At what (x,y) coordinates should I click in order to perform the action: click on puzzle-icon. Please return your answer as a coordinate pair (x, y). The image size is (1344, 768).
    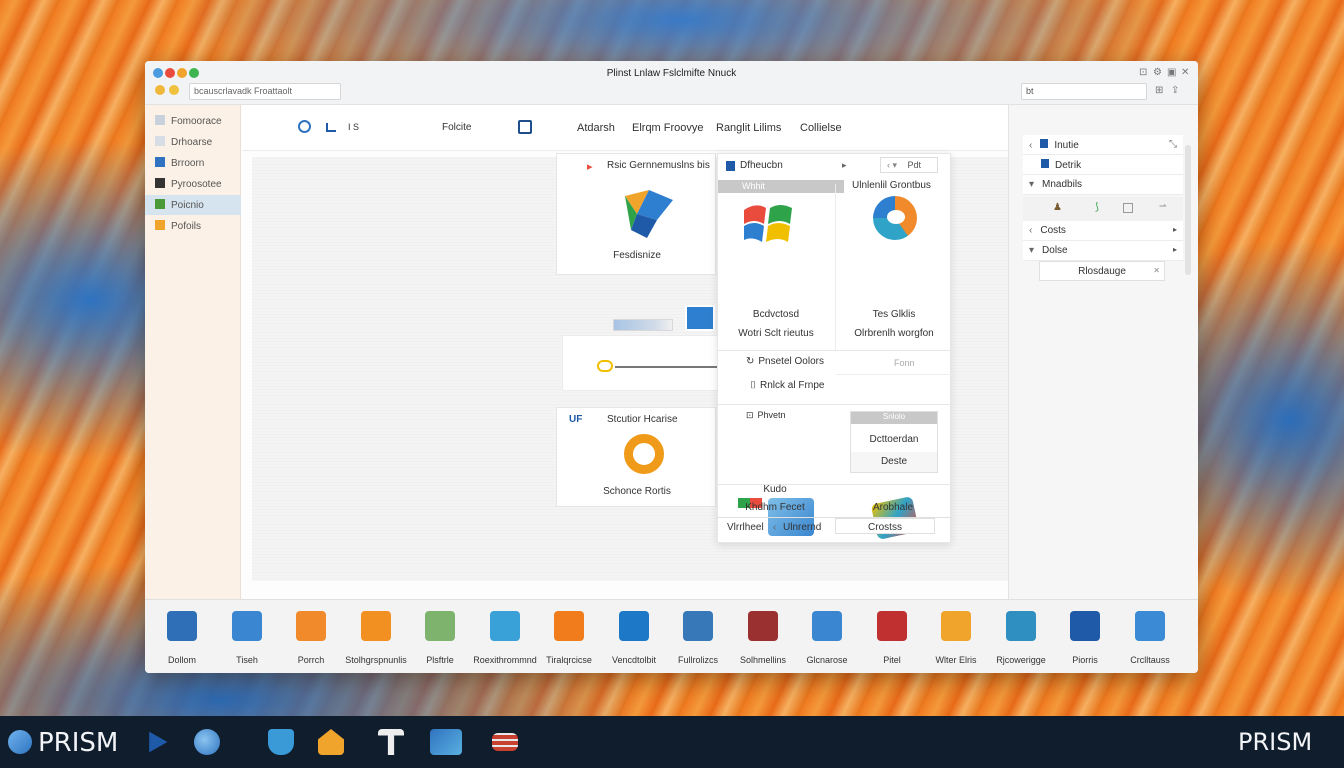
    Looking at the image, I should click on (247, 626).